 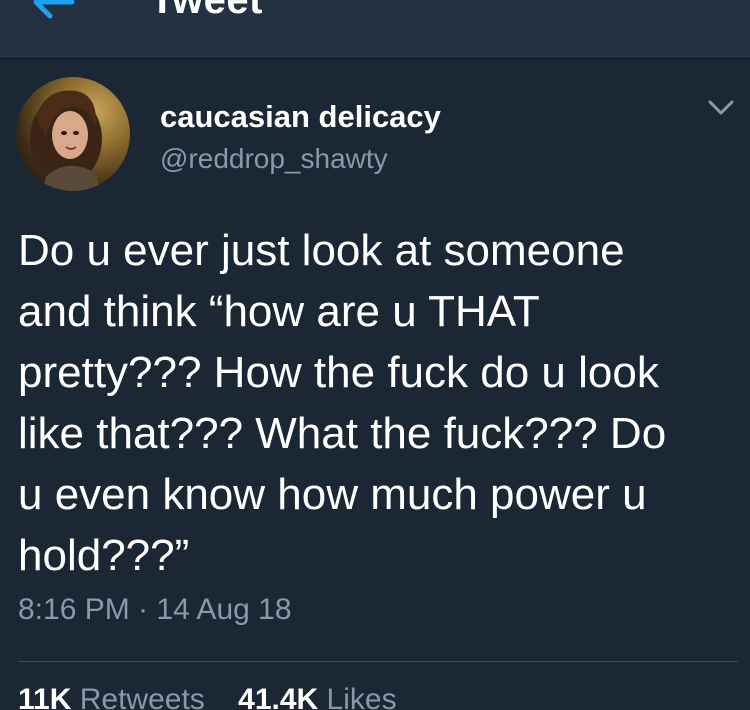 I want to click on avatar, so click(x=73, y=134).